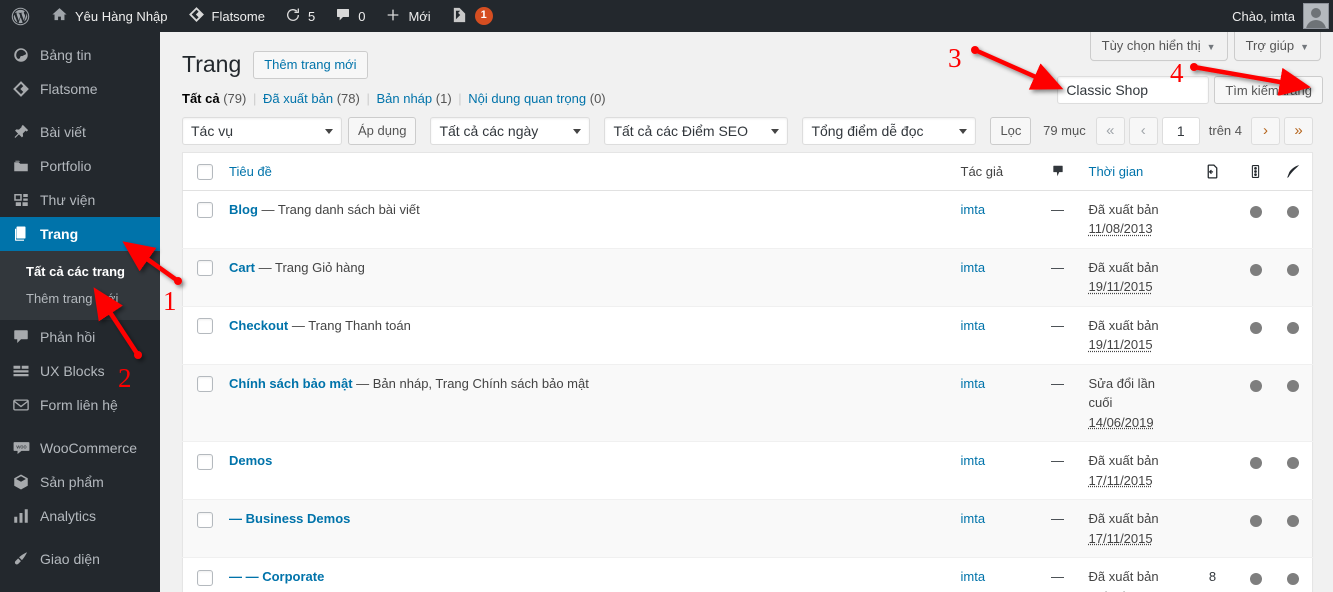  I want to click on seo-score-filter-select: Tất cả các Điểm SEO, so click(696, 130).